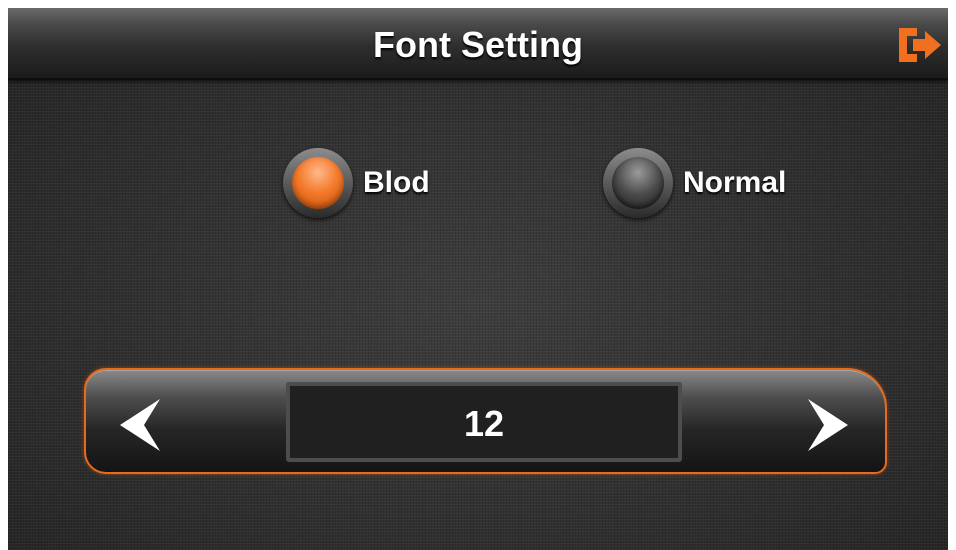 This screenshot has width=956, height=550. I want to click on radio-option-normal: Normal, so click(713, 183).